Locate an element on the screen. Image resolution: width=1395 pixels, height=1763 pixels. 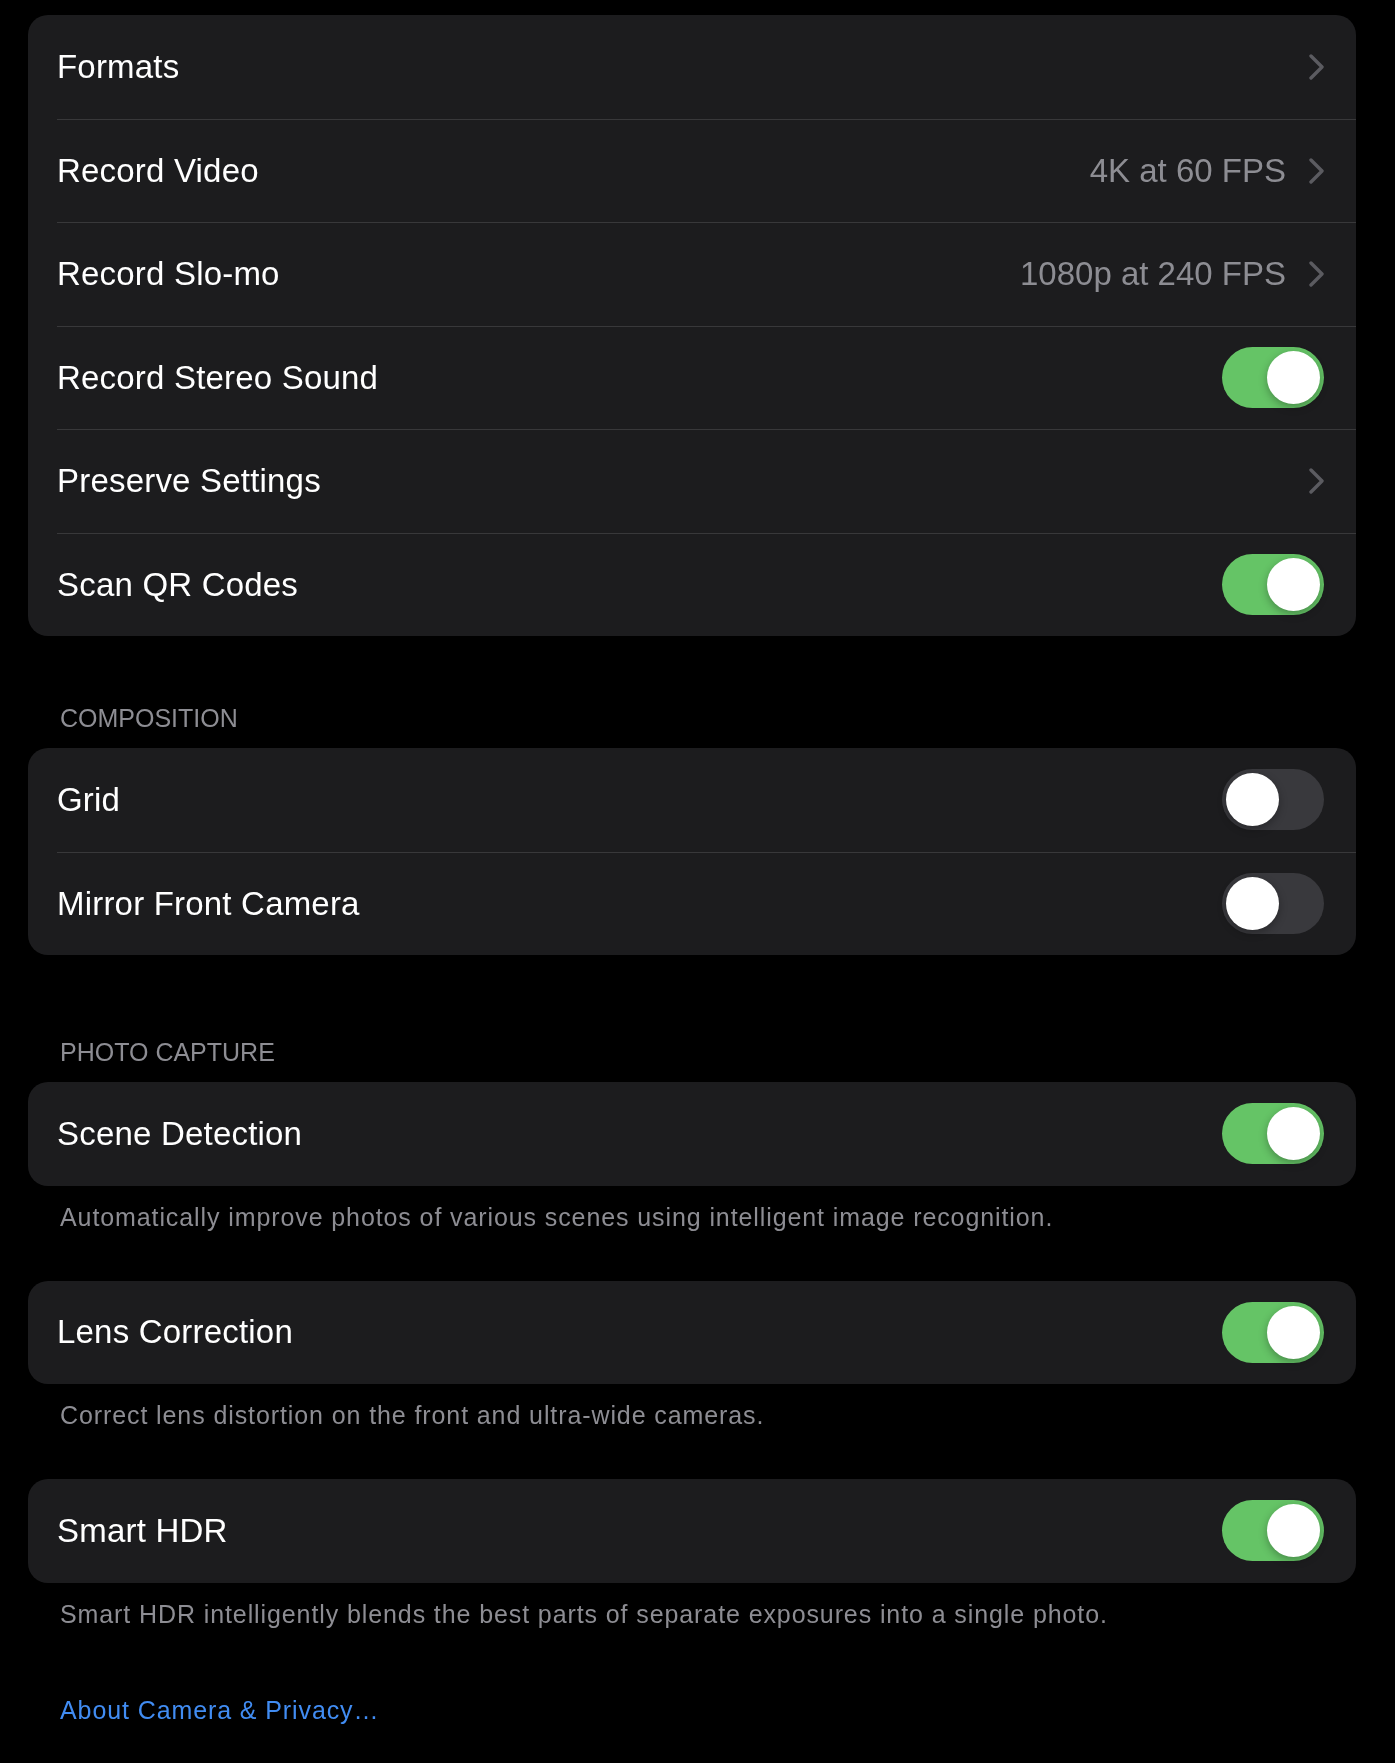
section-footer: Automatically improve photos of various scenes using intelligent image recognition. is located at coordinates (692, 1216).